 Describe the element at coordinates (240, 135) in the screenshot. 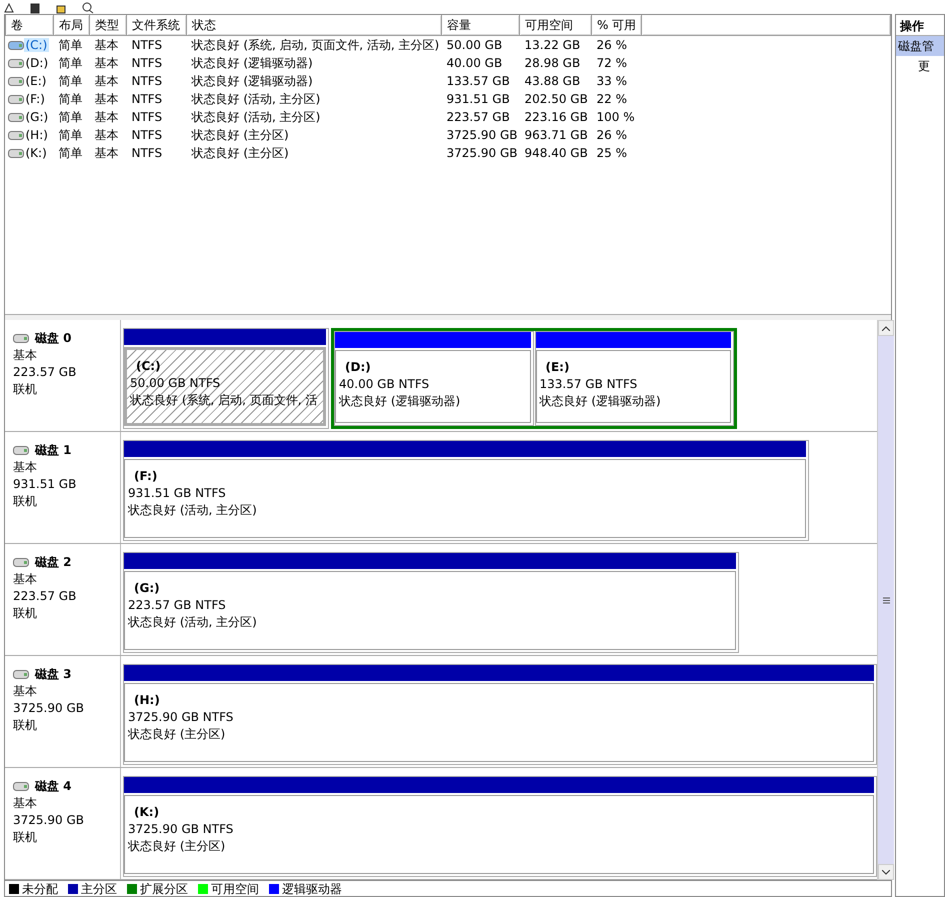

I see `table-cell: 状态良好 (主分区)` at that location.